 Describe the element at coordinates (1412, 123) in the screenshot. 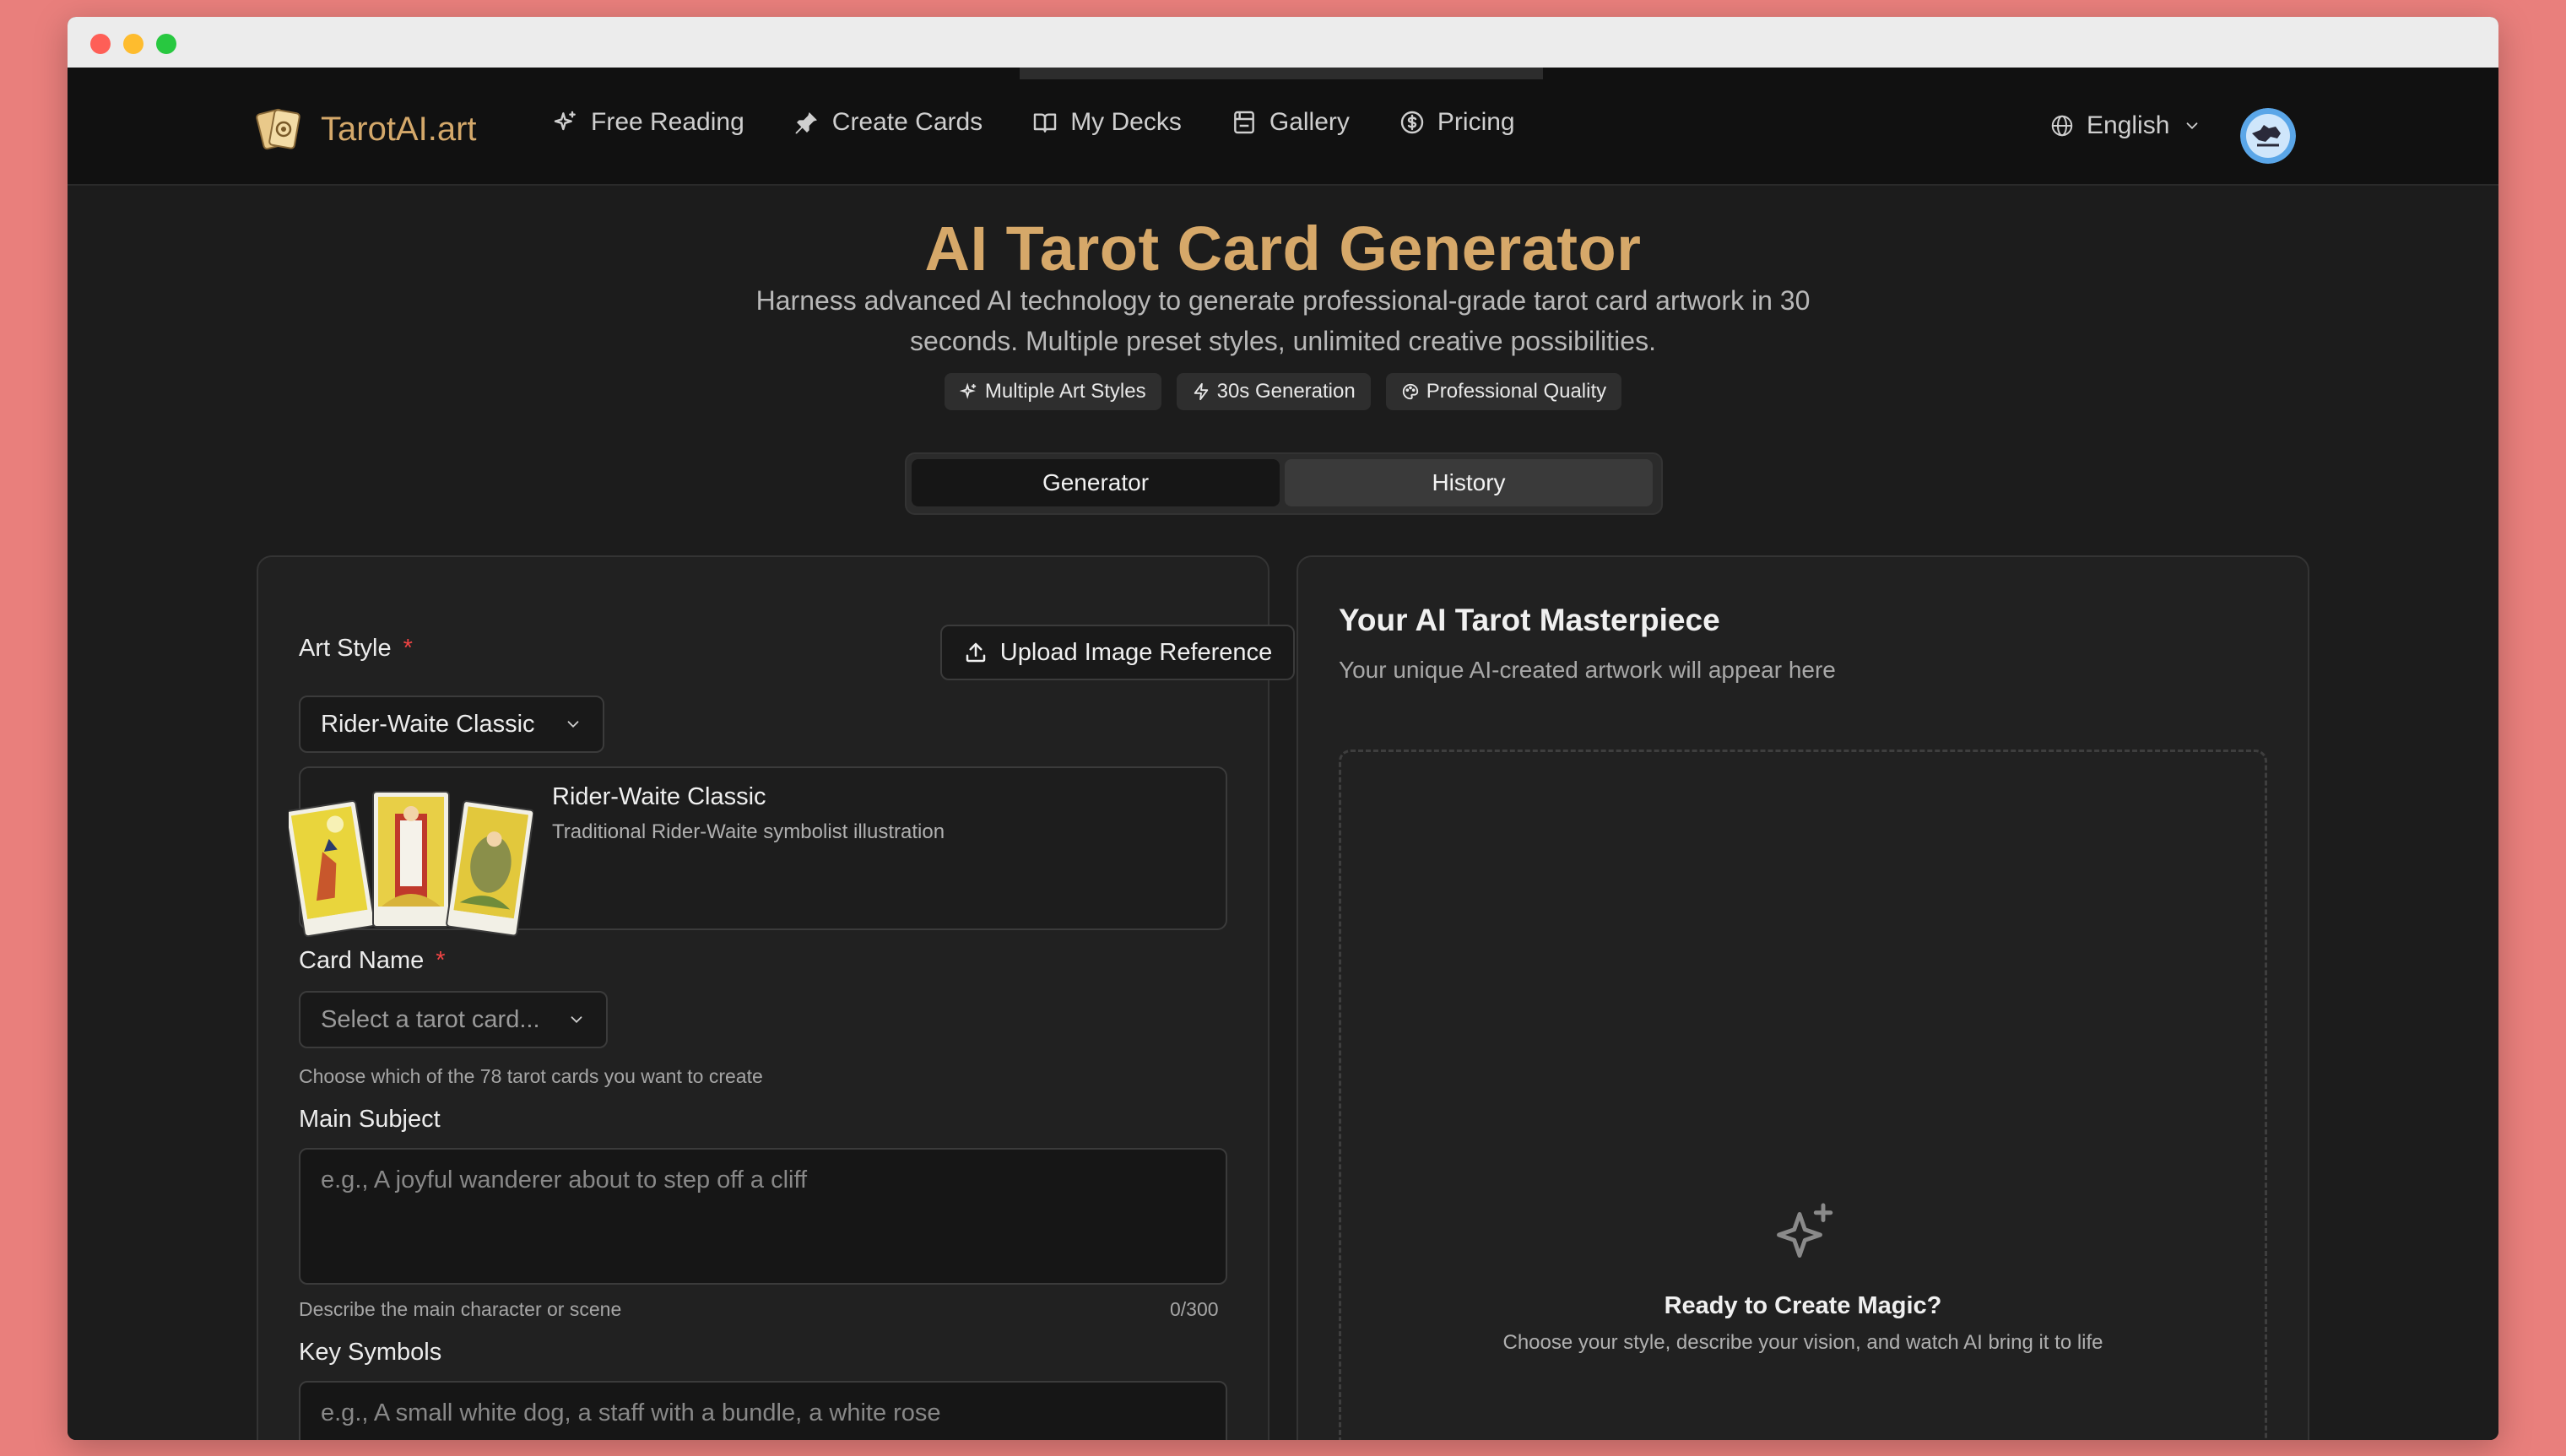

I see `dollar-circle-icon` at that location.